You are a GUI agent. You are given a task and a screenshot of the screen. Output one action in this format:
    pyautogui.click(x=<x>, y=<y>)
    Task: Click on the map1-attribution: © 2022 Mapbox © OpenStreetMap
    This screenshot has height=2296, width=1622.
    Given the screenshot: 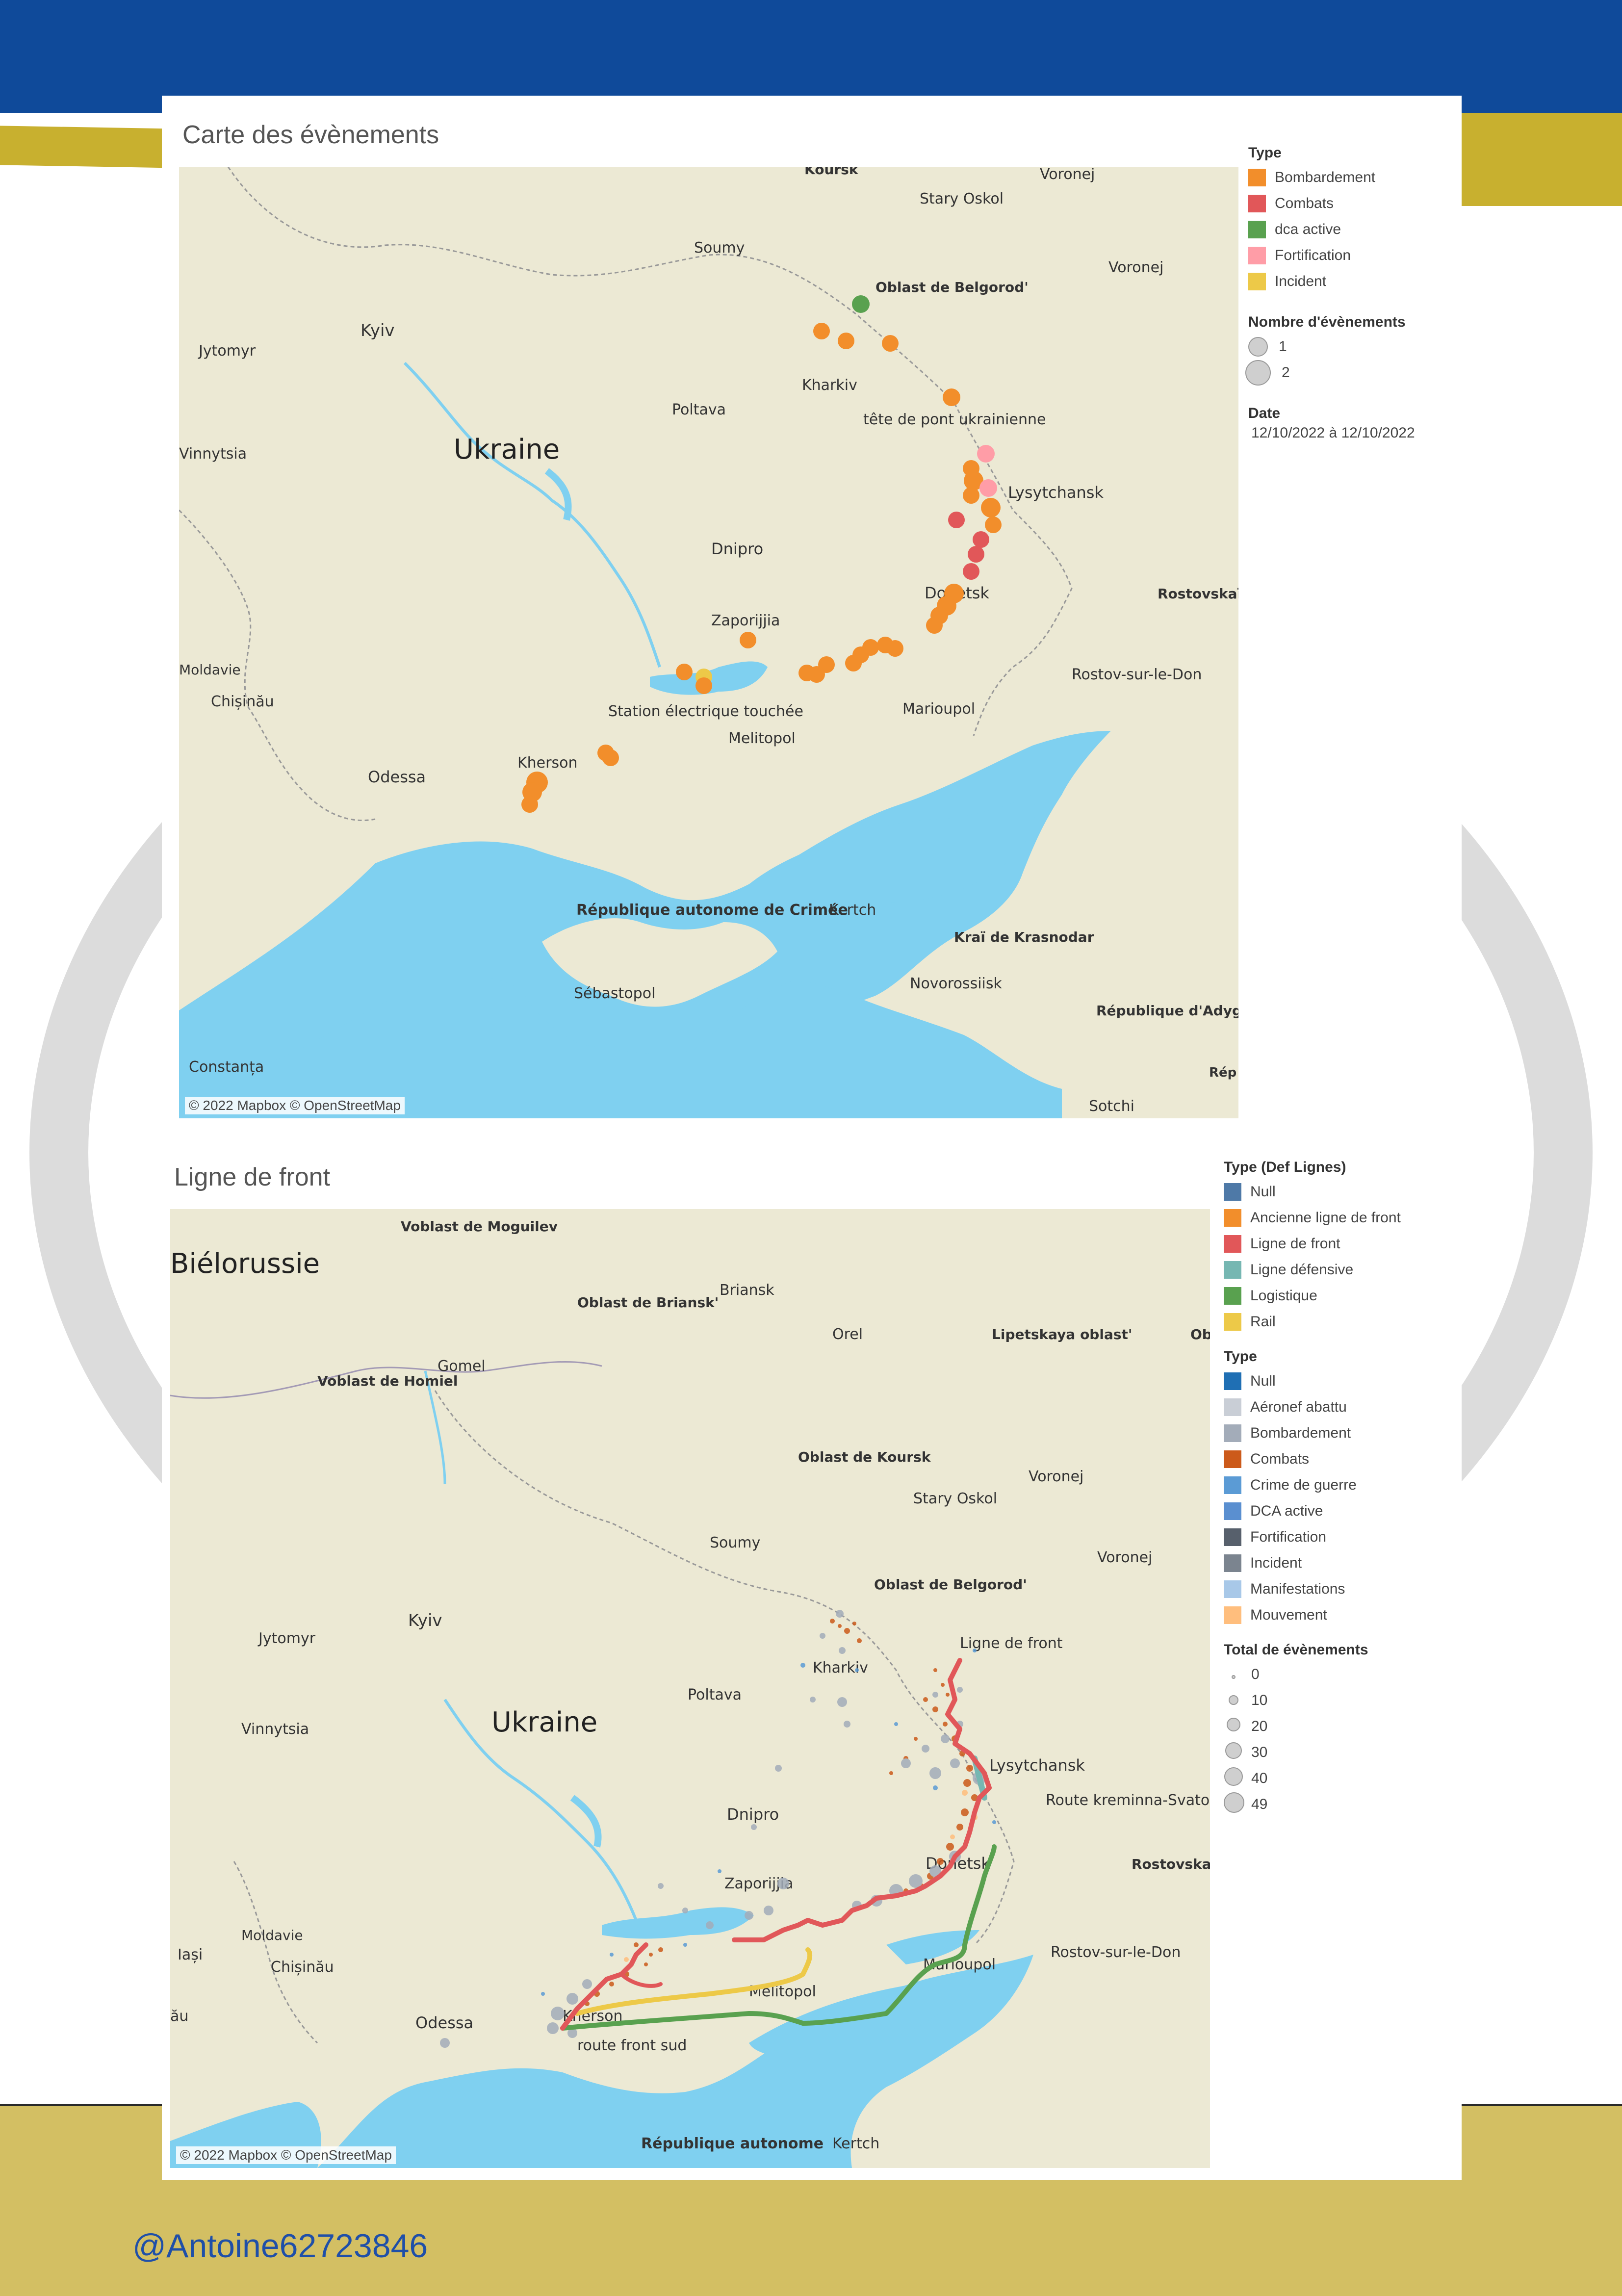 What is the action you would take?
    pyautogui.click(x=295, y=1105)
    